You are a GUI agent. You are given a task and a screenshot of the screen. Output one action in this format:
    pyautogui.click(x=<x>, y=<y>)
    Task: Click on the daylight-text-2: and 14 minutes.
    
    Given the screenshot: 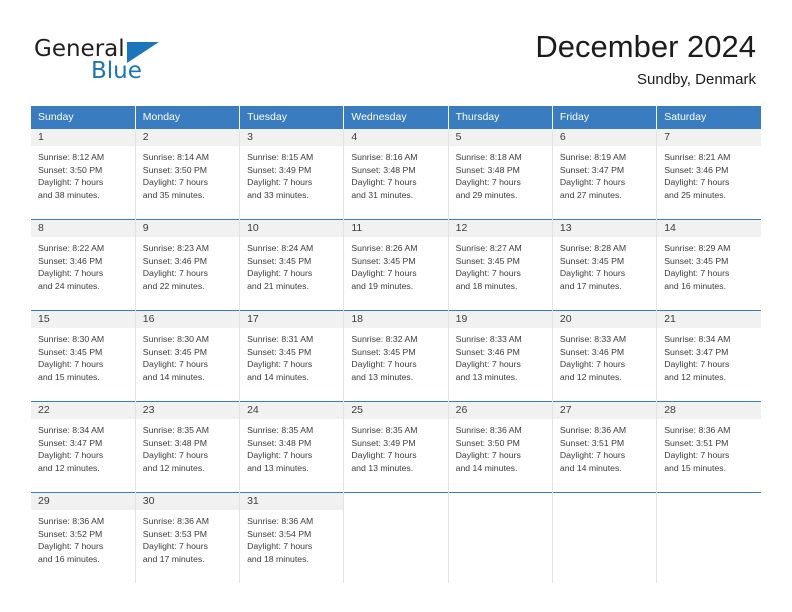 What is the action you would take?
    pyautogui.click(x=173, y=376)
    